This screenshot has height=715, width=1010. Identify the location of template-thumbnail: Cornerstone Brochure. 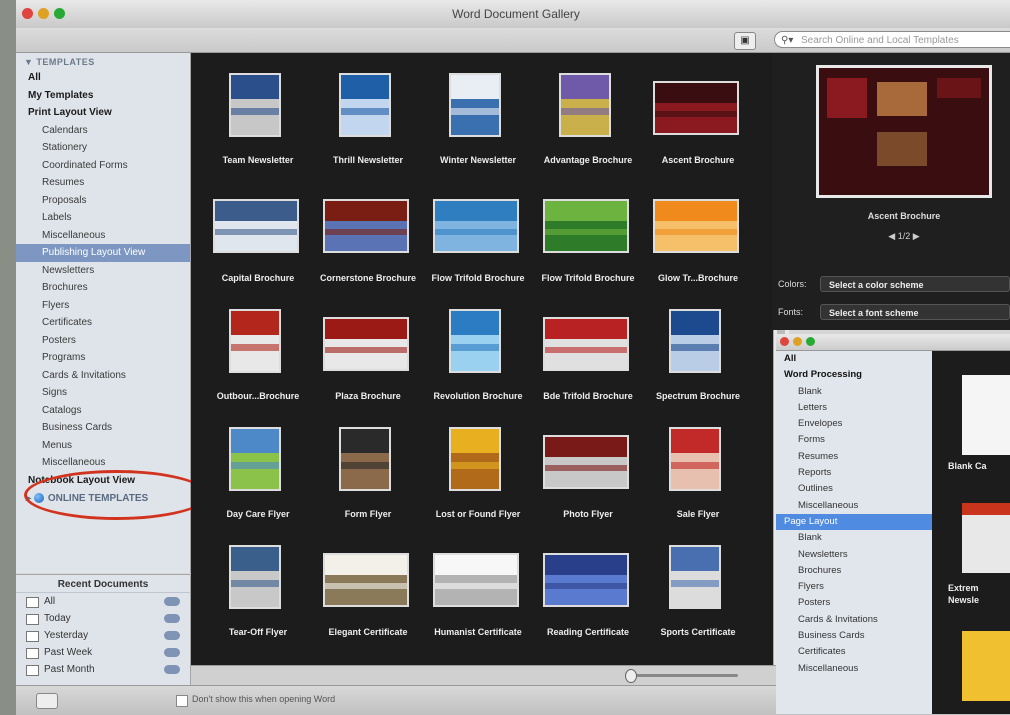
(368, 243).